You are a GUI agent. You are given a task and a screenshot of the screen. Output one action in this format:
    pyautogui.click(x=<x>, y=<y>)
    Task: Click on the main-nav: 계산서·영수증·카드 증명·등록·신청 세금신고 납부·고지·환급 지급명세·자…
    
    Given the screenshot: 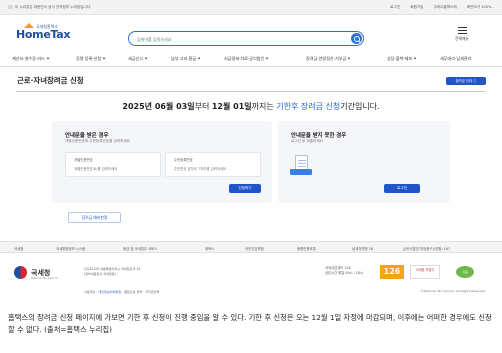 What is the action you would take?
    pyautogui.click(x=251, y=60)
    